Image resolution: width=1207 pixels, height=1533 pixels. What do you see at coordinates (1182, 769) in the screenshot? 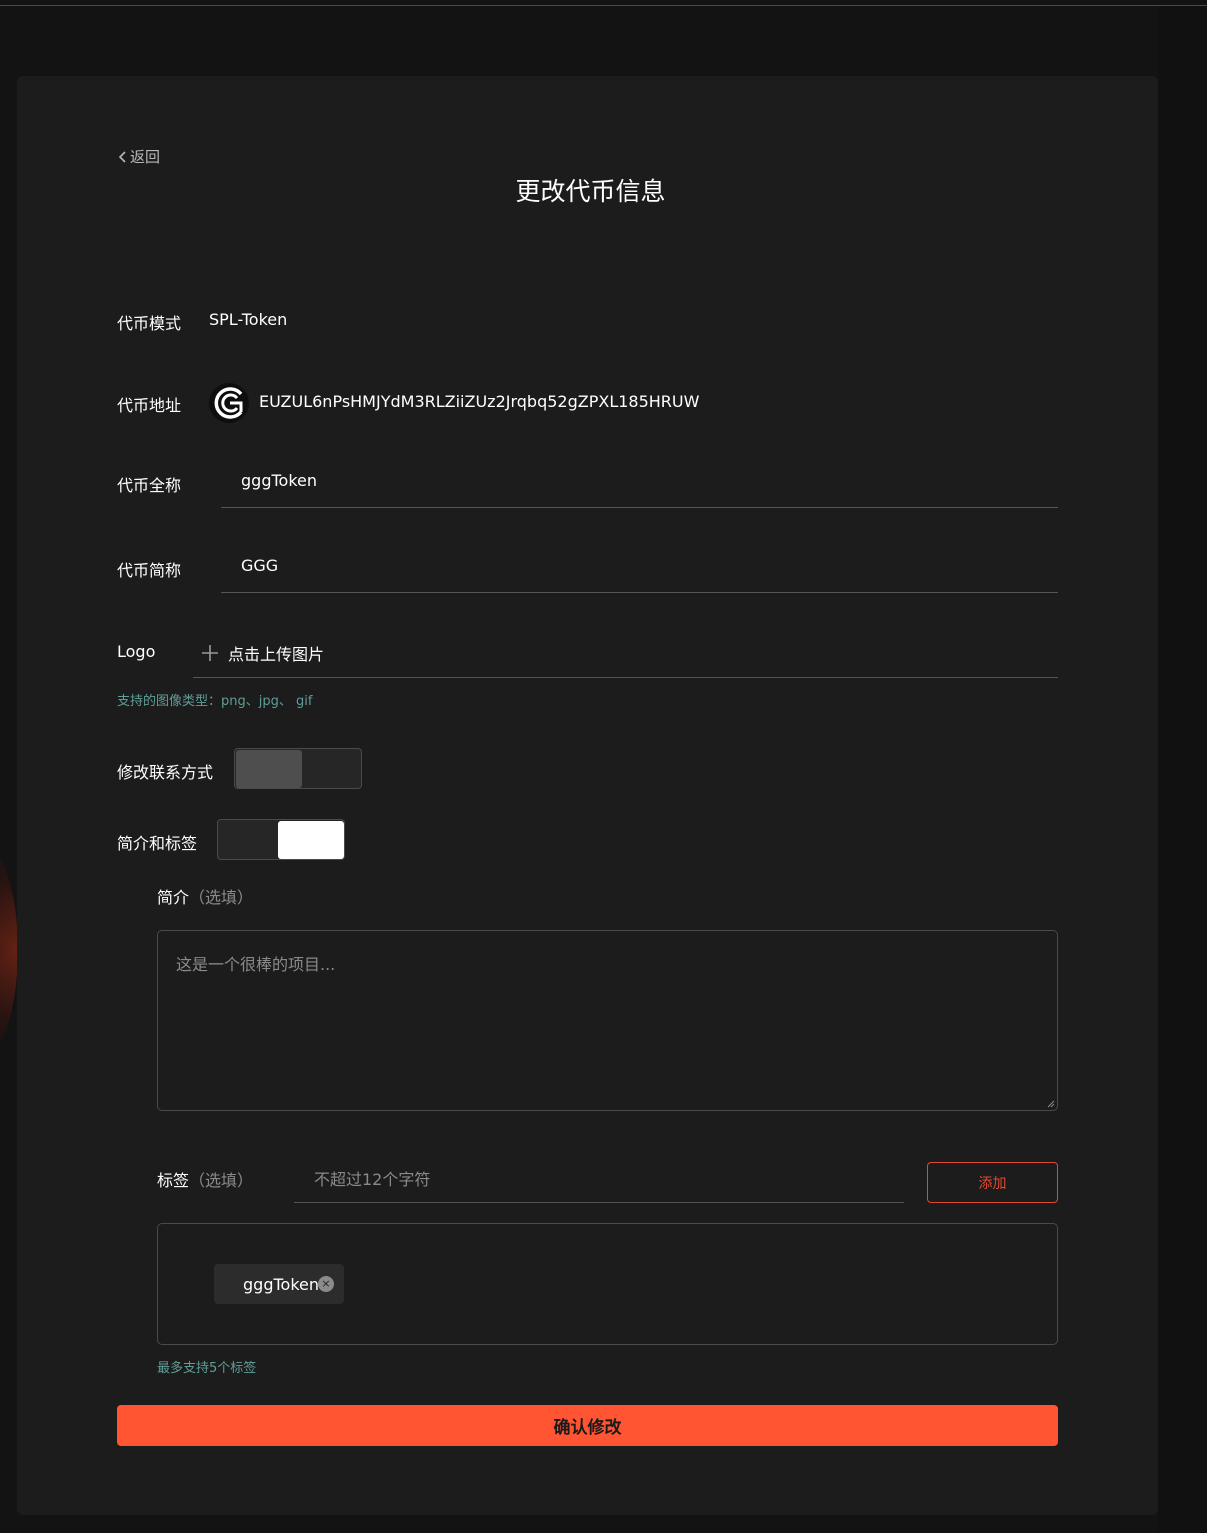
I see `right-scroll-gutter` at bounding box center [1182, 769].